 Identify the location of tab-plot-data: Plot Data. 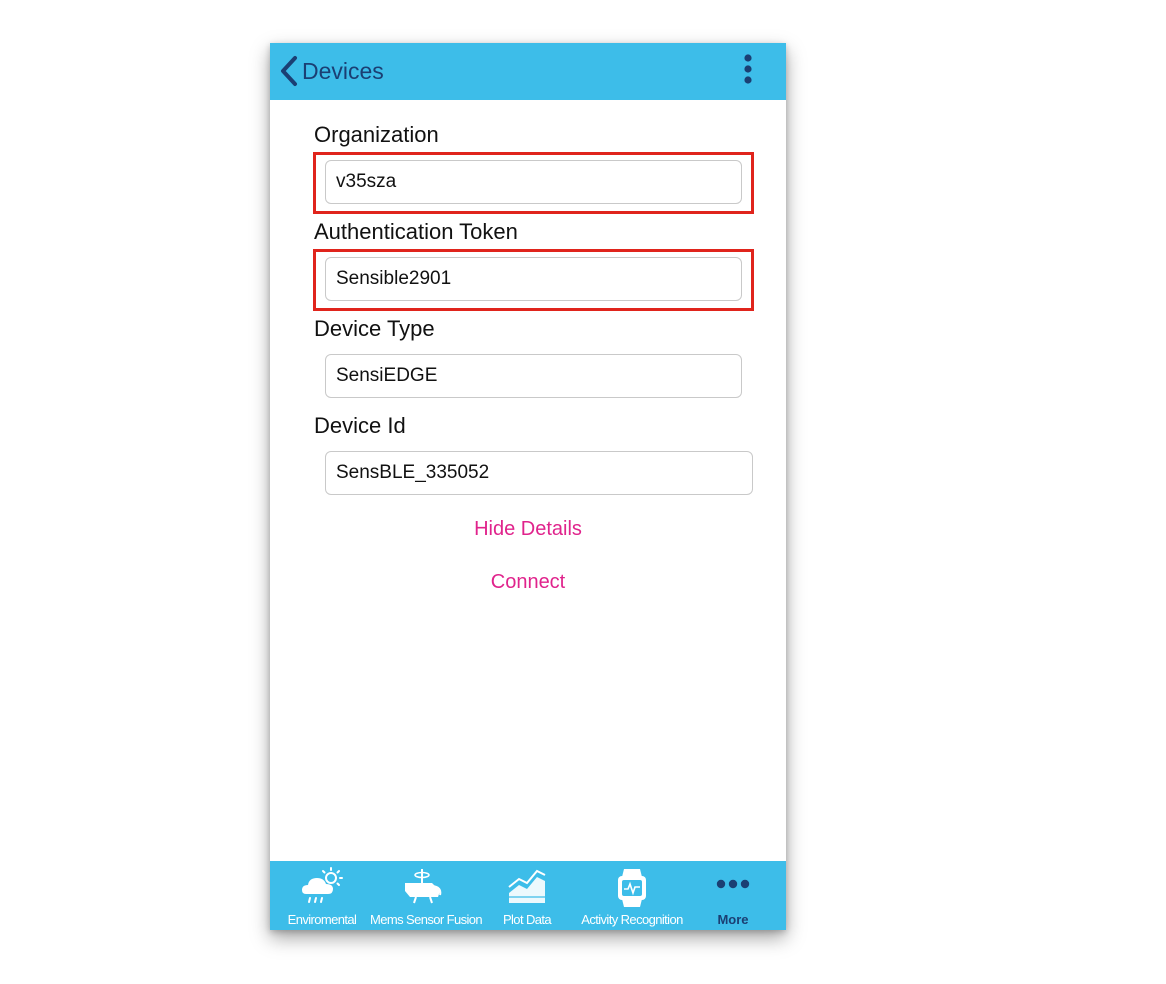
(527, 895).